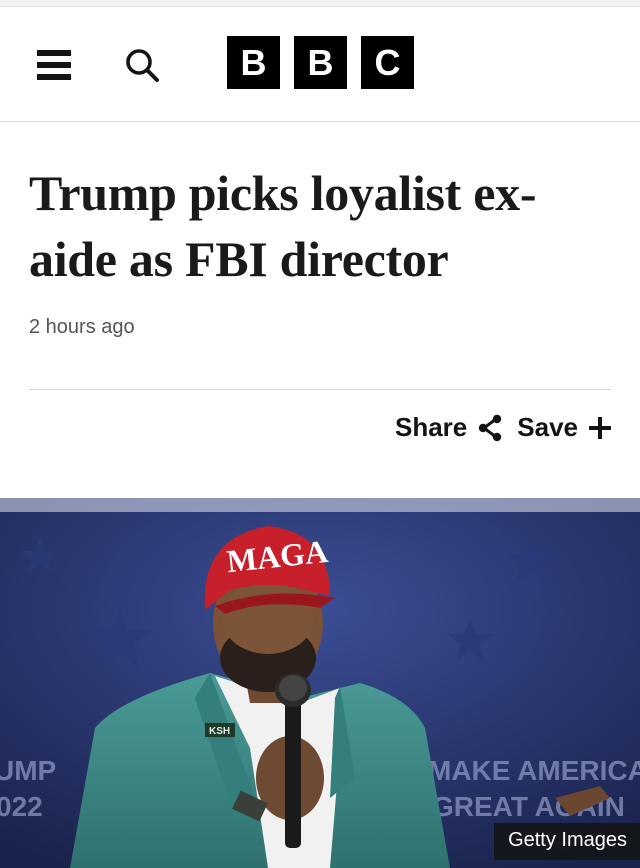 The height and width of the screenshot is (868, 640). I want to click on hamburger-menu-icon, so click(54, 53).